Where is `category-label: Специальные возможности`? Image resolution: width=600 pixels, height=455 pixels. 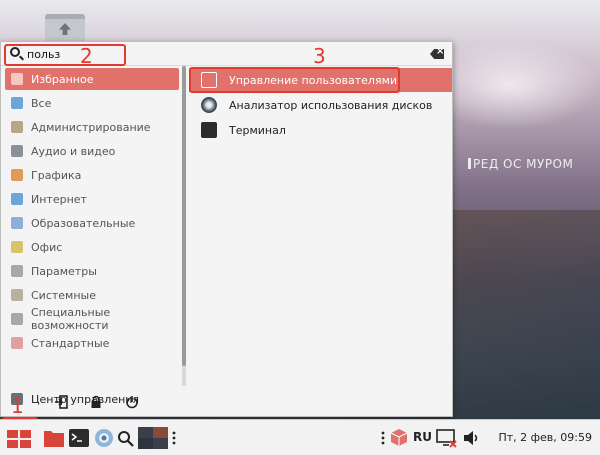 category-label: Специальные возможности is located at coordinates (71, 319).